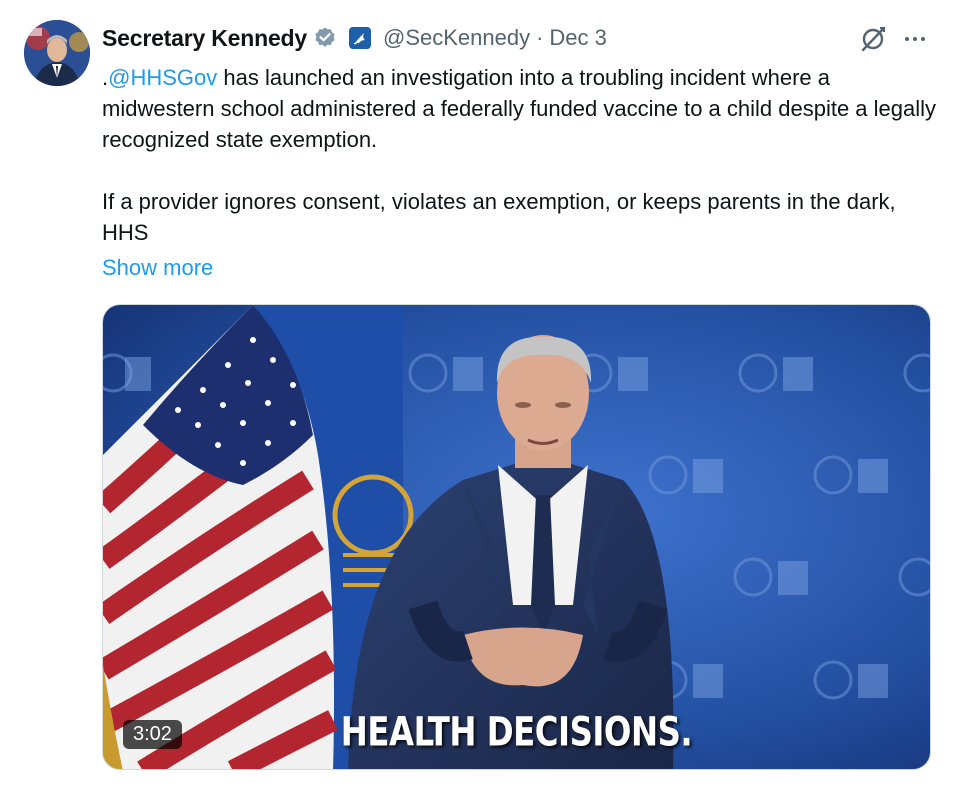 The height and width of the screenshot is (788, 958). Describe the element at coordinates (157, 267) in the screenshot. I see `show-more-link: Show more` at that location.